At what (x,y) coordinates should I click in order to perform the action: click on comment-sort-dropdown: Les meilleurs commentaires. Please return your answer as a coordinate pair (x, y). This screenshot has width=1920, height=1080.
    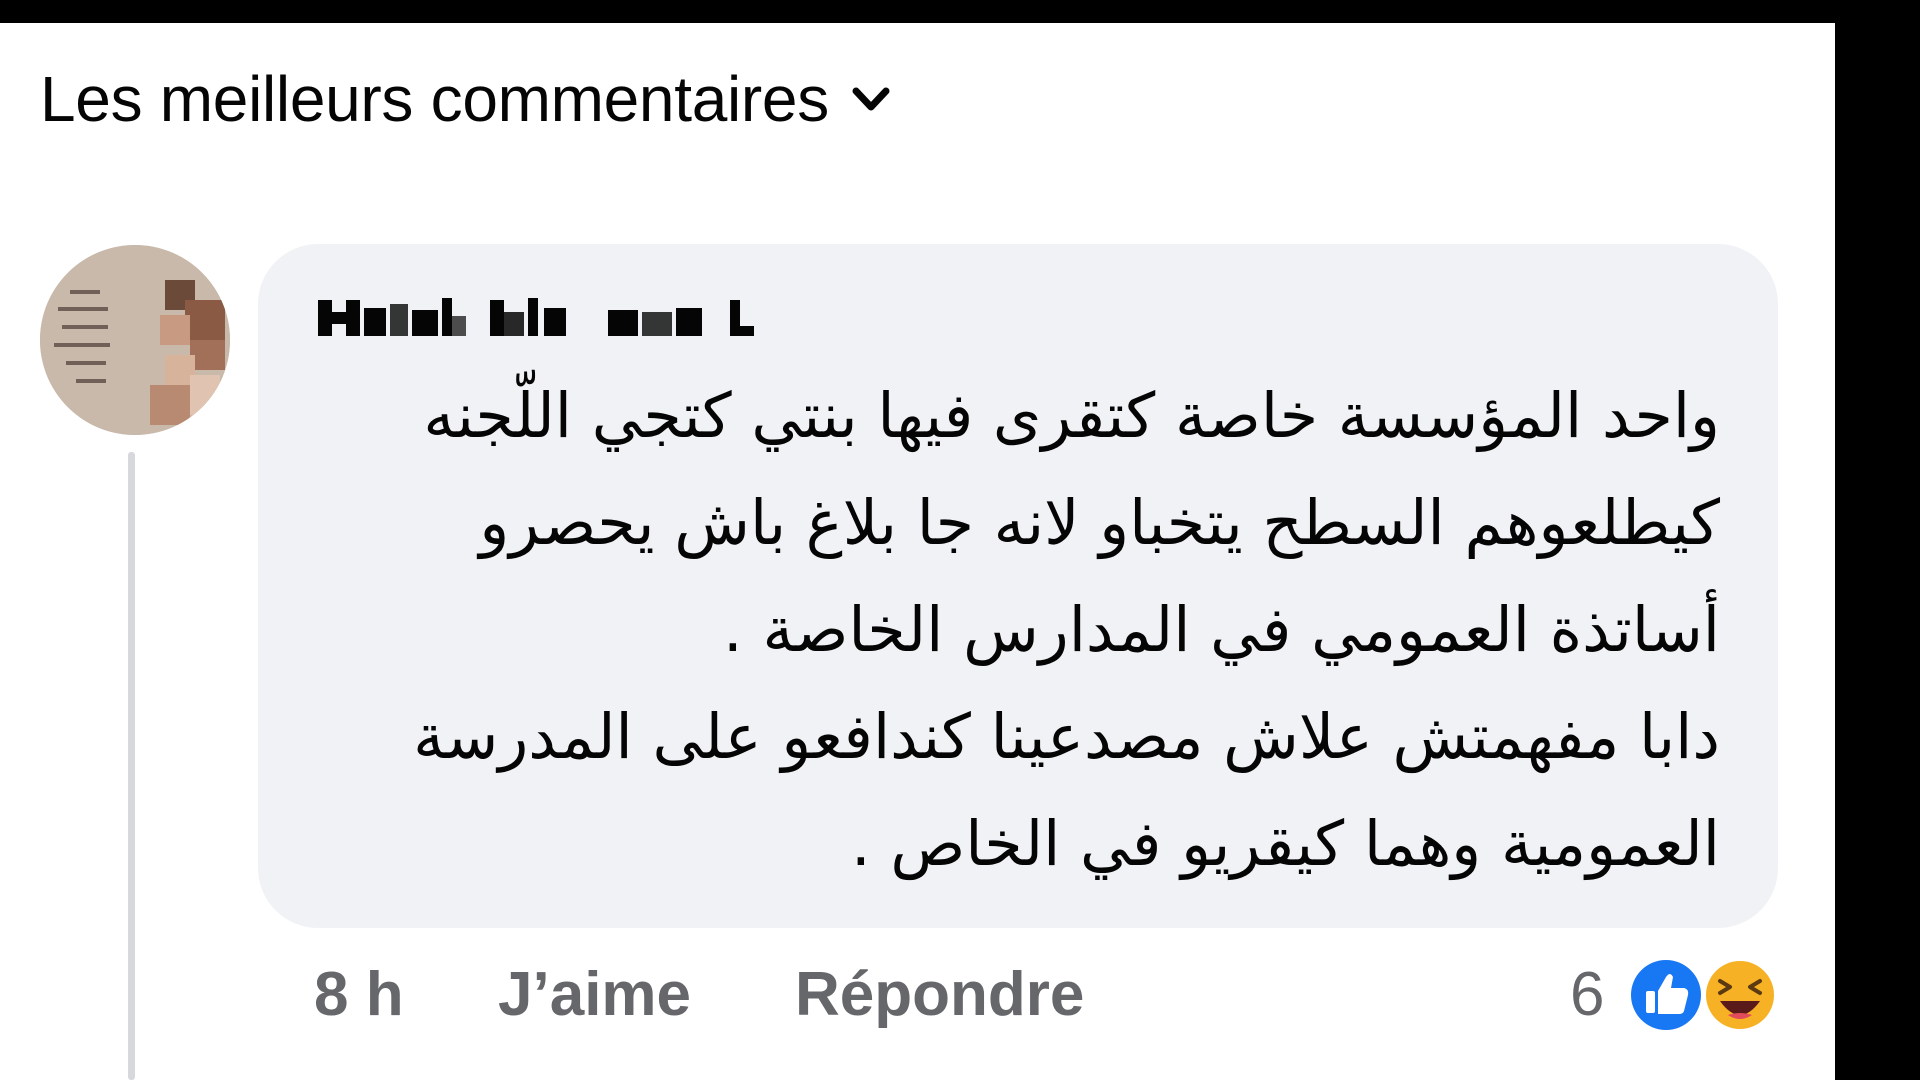
    Looking at the image, I should click on (467, 99).